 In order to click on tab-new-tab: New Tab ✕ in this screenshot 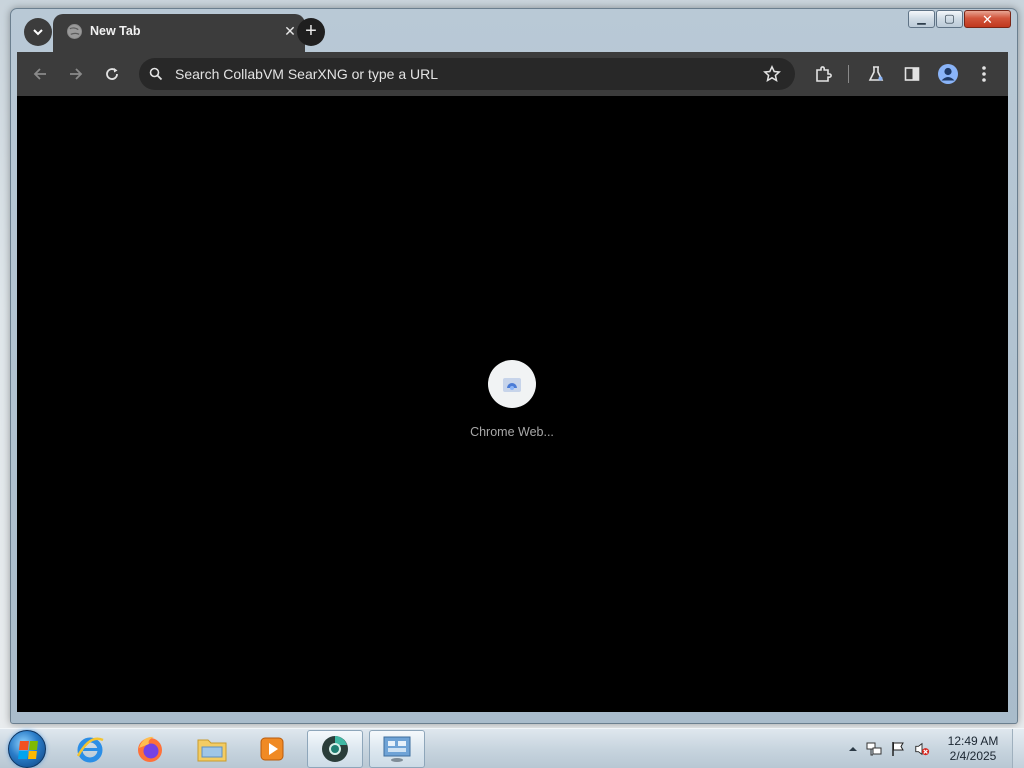, I will do `click(179, 33)`.